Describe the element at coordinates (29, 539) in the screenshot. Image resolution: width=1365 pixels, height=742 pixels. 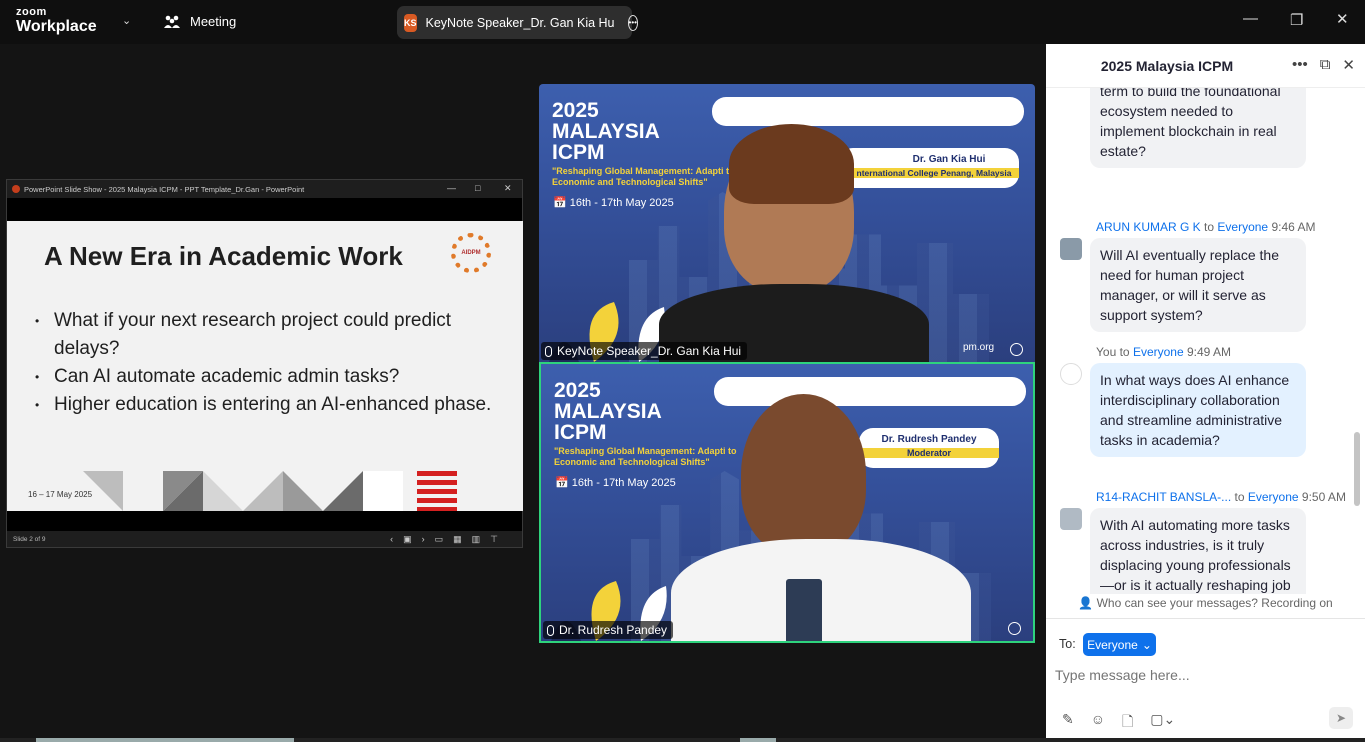
I see `slide-counter: Slide 2 of 9` at that location.